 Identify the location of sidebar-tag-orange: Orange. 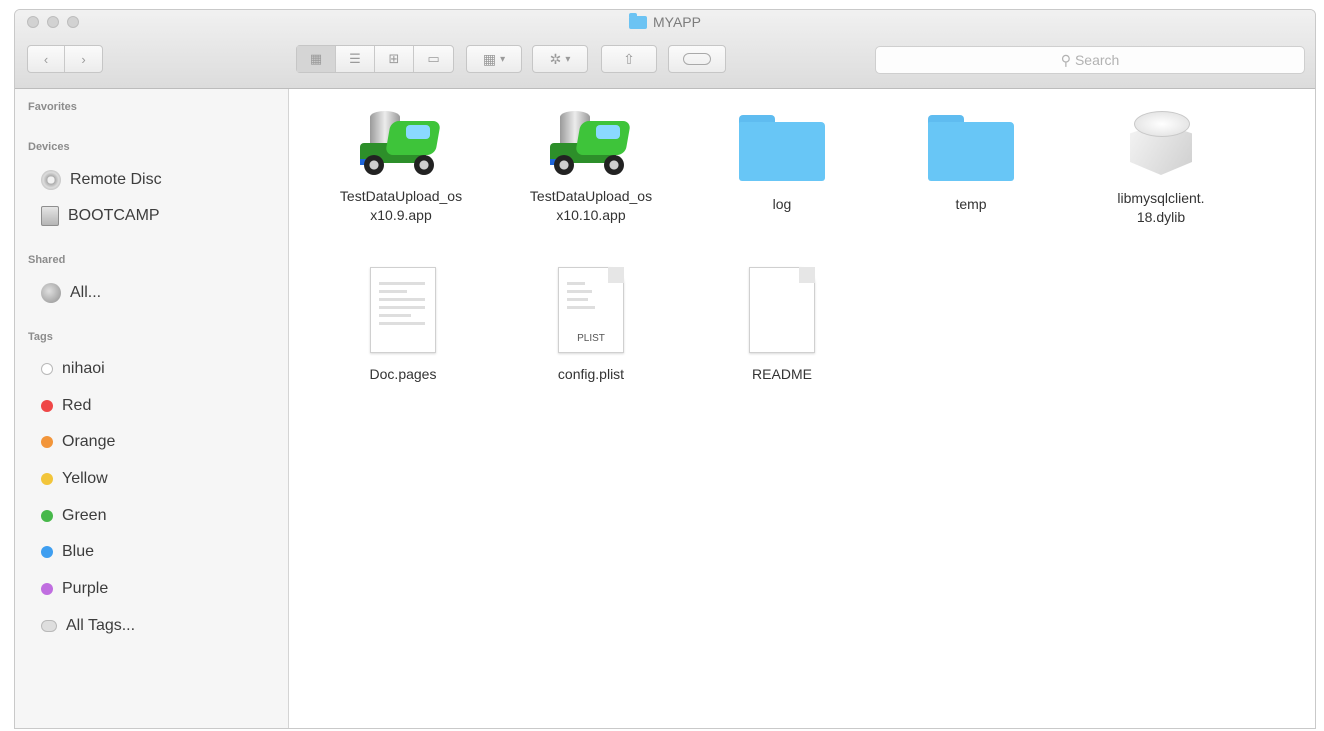
(78, 442).